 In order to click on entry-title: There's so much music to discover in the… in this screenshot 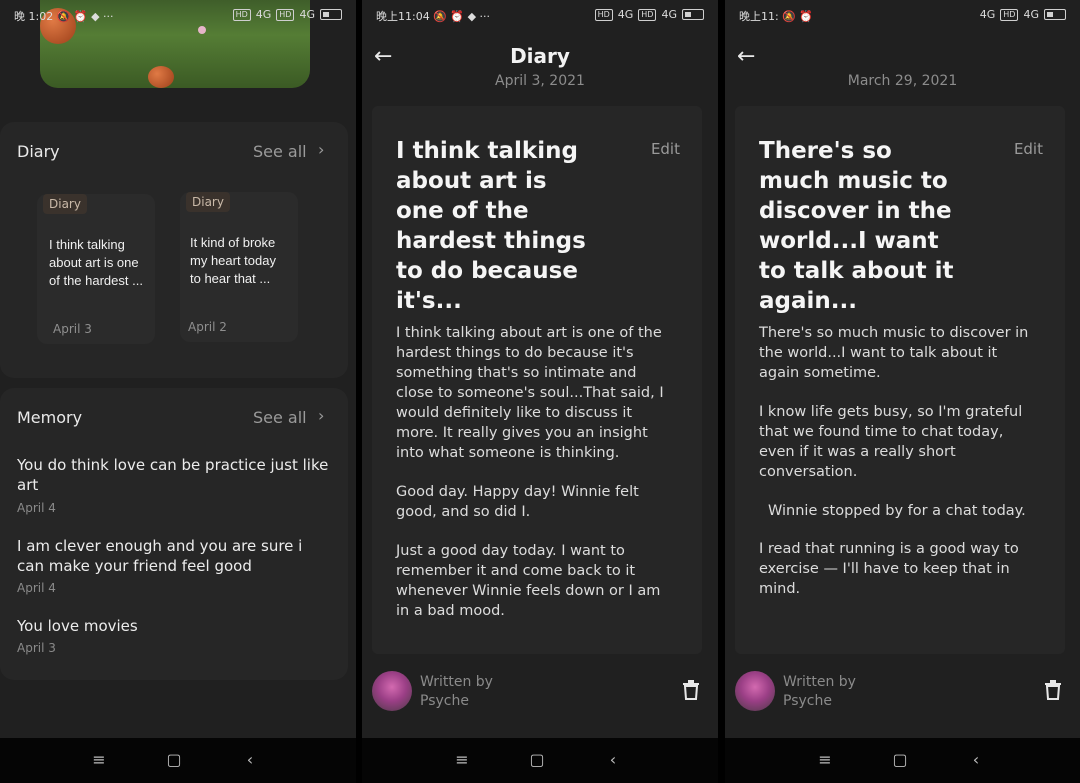, I will do `click(856, 226)`.